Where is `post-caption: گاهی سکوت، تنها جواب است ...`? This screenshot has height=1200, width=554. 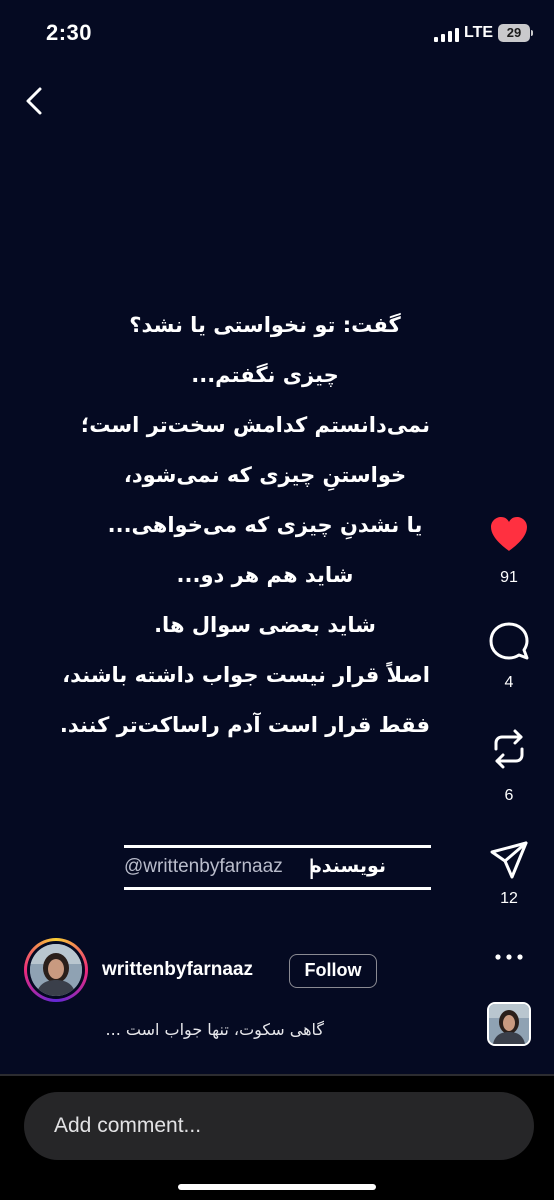 post-caption: گاهی سکوت، تنها جواب است ... is located at coordinates (194, 1029).